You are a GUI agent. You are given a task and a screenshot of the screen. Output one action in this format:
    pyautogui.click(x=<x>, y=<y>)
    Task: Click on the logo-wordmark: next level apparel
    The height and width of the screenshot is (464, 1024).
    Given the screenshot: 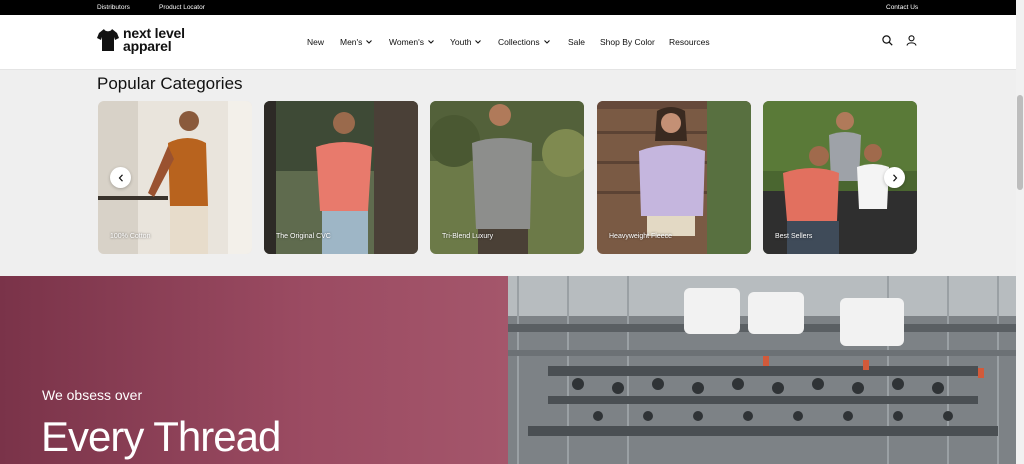 What is the action you would take?
    pyautogui.click(x=154, y=39)
    